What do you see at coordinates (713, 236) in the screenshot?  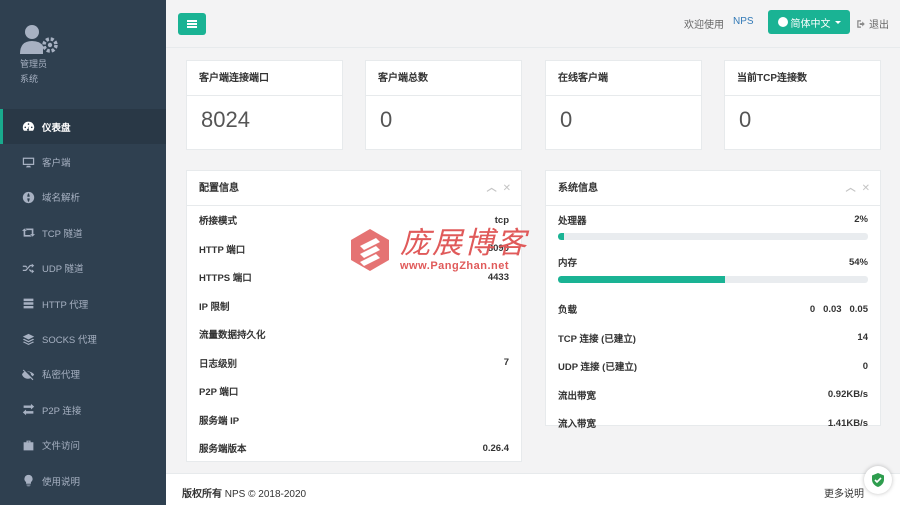 I see `progress-track` at bounding box center [713, 236].